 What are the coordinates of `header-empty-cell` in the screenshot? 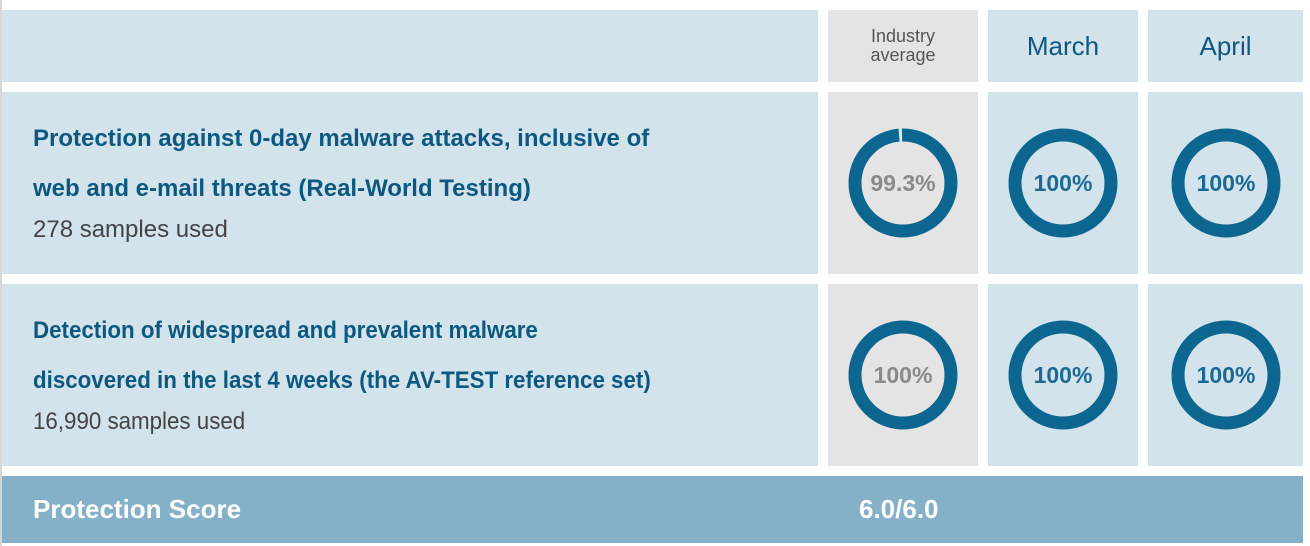 It's located at (410, 46).